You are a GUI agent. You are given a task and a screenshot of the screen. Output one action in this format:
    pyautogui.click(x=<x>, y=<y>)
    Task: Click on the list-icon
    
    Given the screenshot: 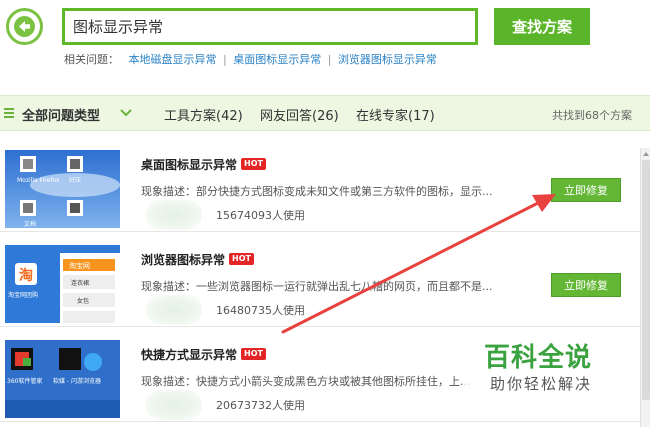 What is the action you would take?
    pyautogui.click(x=9, y=113)
    